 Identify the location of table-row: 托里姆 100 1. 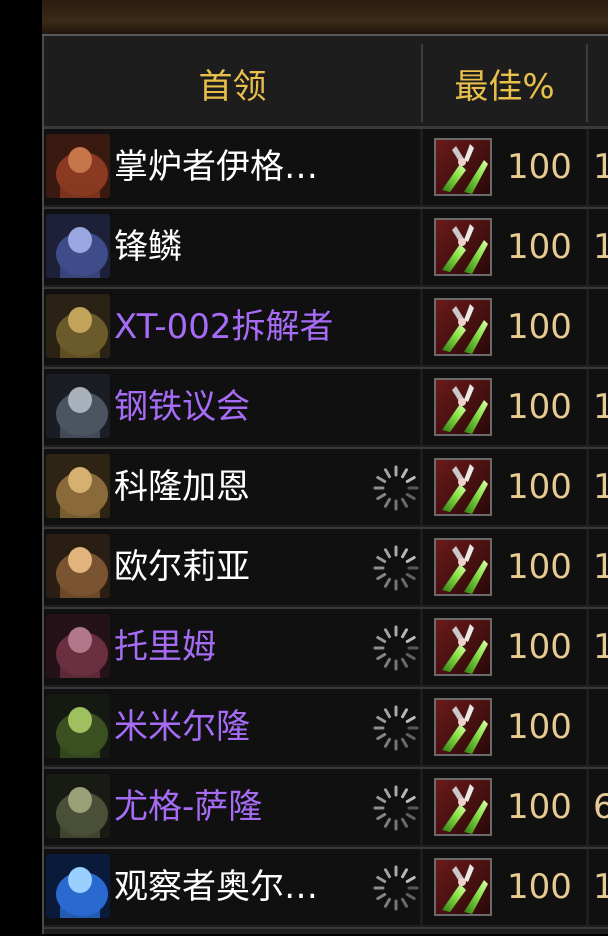
(326, 649).